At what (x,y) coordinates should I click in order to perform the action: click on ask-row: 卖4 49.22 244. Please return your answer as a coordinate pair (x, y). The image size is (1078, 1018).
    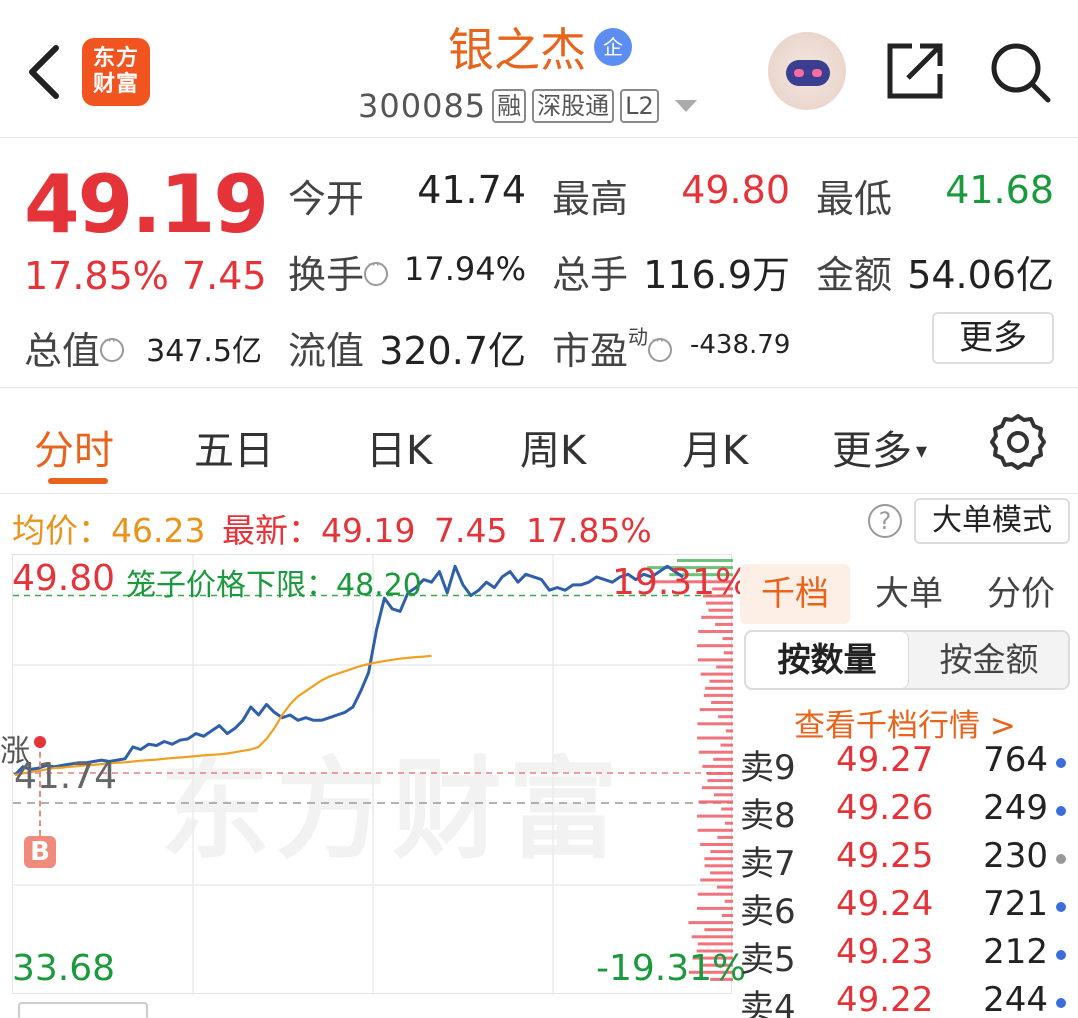
    Looking at the image, I should click on (906, 999).